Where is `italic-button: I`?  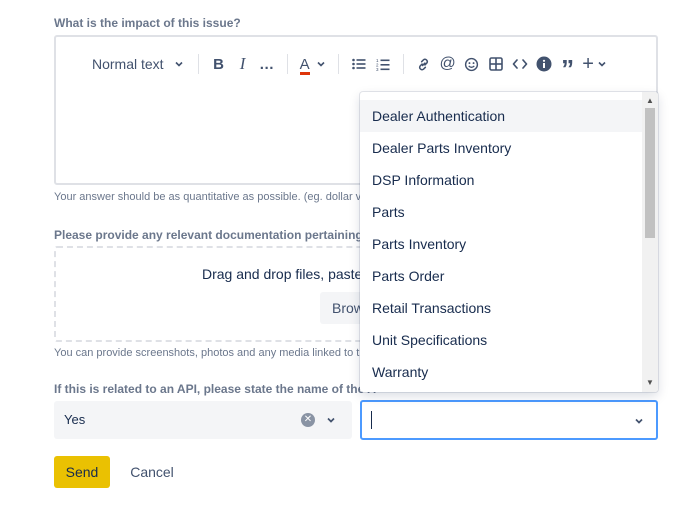
italic-button: I is located at coordinates (243, 64).